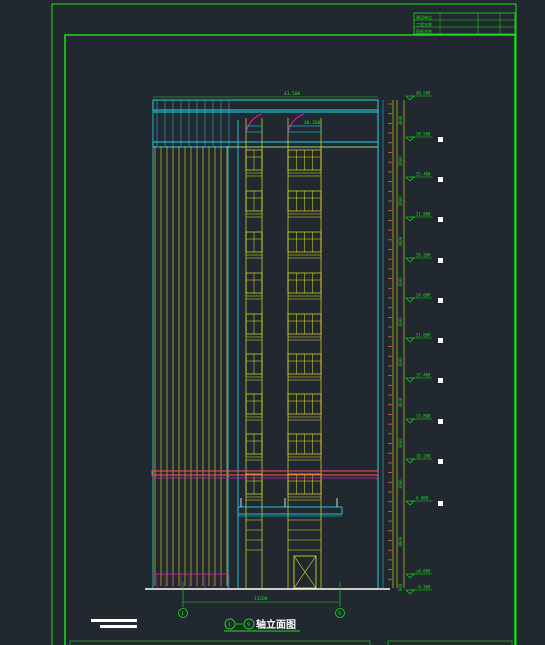 The width and height of the screenshot is (545, 645). What do you see at coordinates (423, 456) in the screenshot?
I see `level-value: 10.200` at bounding box center [423, 456].